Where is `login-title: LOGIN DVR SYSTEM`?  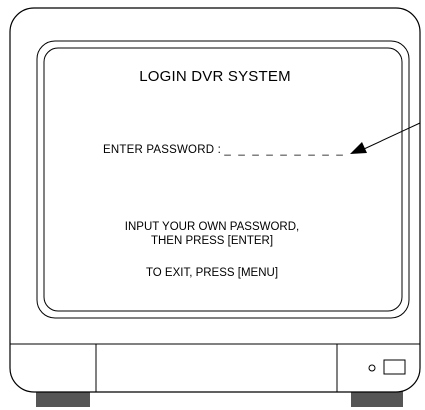 login-title: LOGIN DVR SYSTEM is located at coordinates (215, 76).